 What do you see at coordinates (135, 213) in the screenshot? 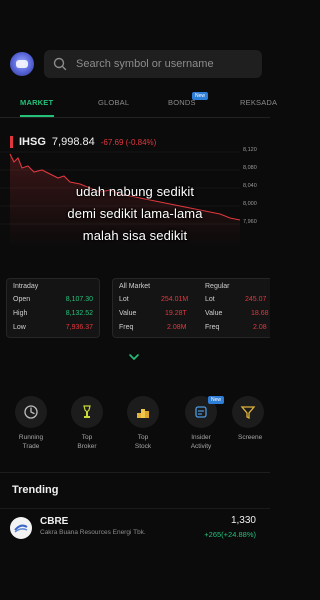
I see `caption-line: demi sedikit lama-lama` at bounding box center [135, 213].